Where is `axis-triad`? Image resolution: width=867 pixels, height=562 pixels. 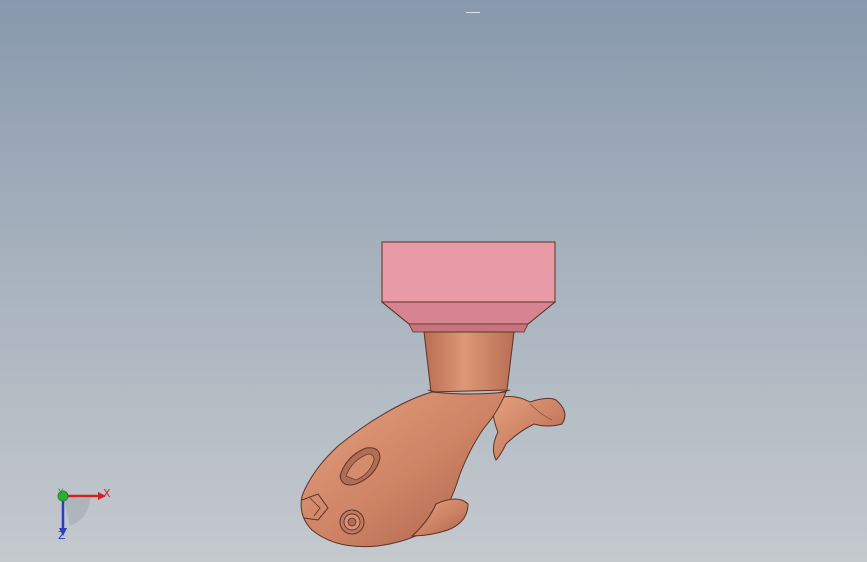 axis-triad is located at coordinates (81, 513).